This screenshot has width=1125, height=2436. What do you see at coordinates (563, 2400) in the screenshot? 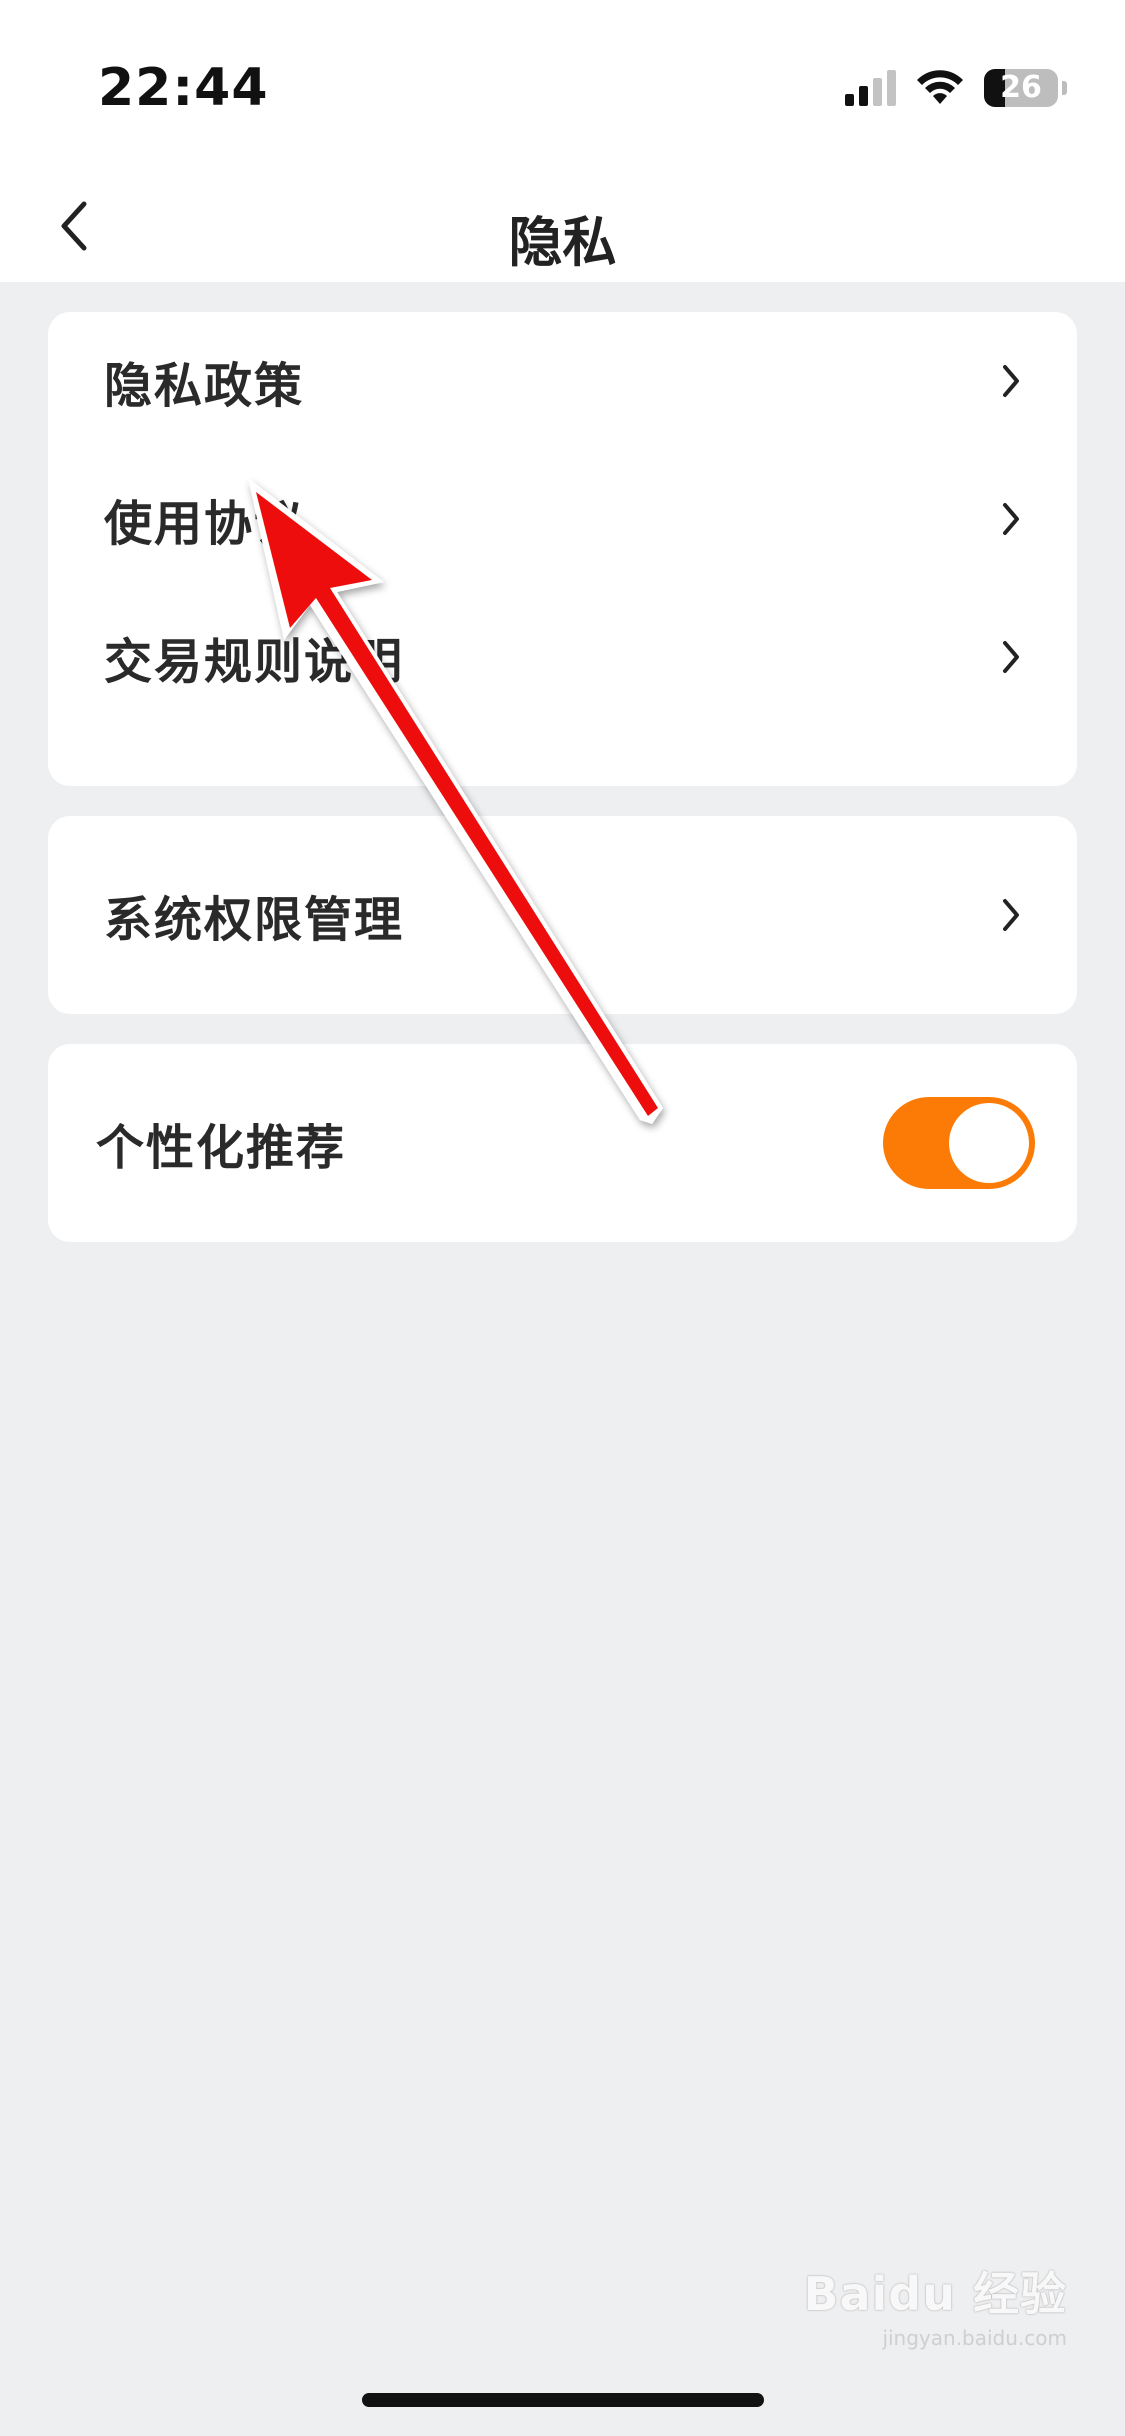
I see `home-indicator` at bounding box center [563, 2400].